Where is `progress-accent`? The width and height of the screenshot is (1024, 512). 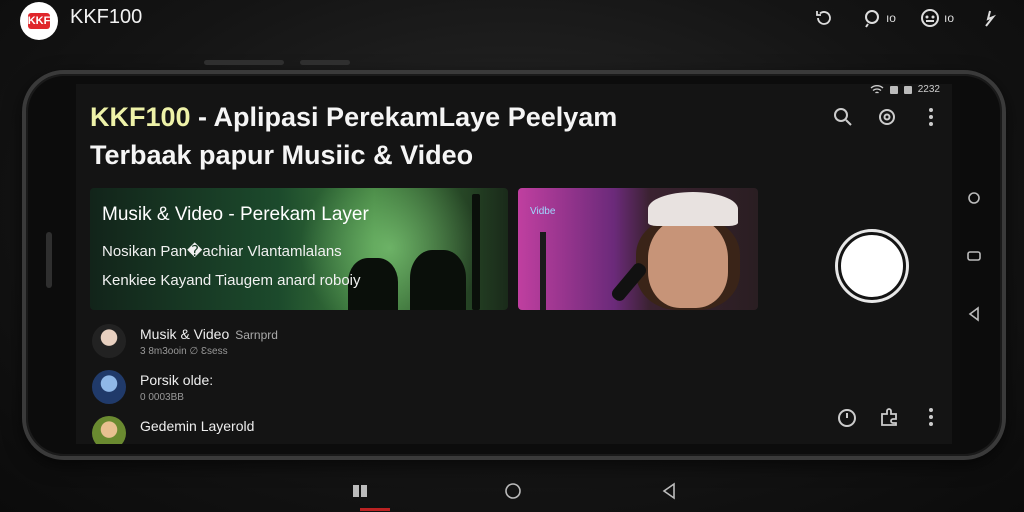 progress-accent is located at coordinates (375, 509).